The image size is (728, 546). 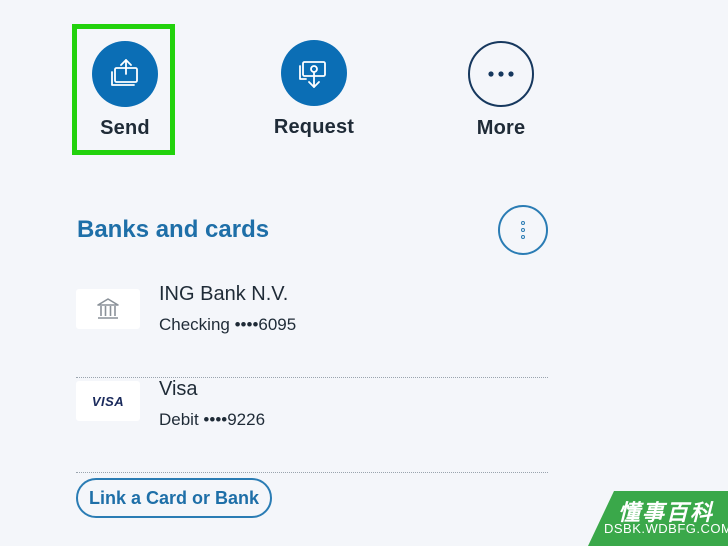 I want to click on request-icon, so click(x=314, y=73).